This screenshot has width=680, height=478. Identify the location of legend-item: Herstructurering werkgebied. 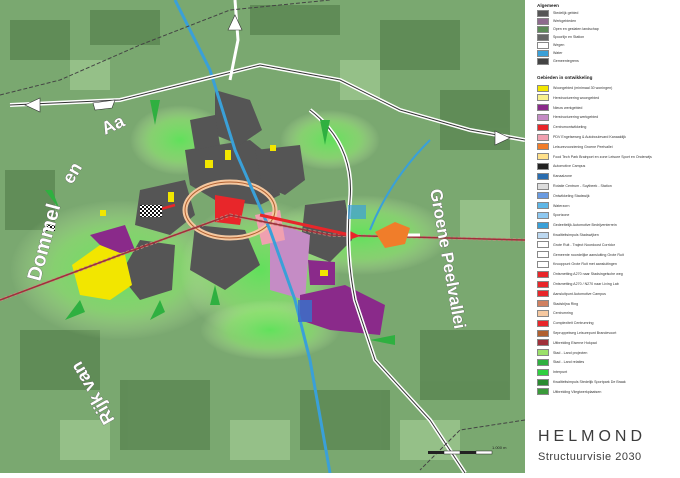
(568, 117).